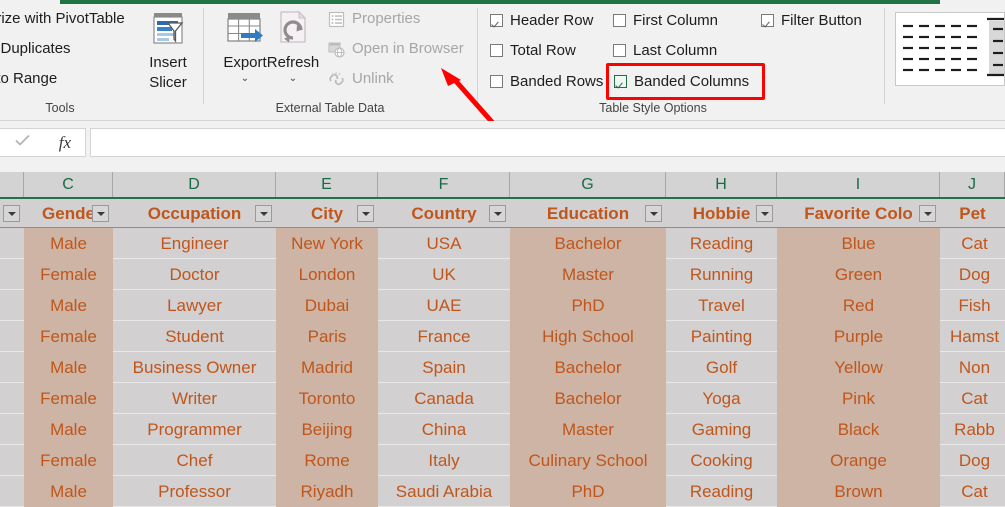  Describe the element at coordinates (194, 274) in the screenshot. I see `table-cell: Doctor` at that location.